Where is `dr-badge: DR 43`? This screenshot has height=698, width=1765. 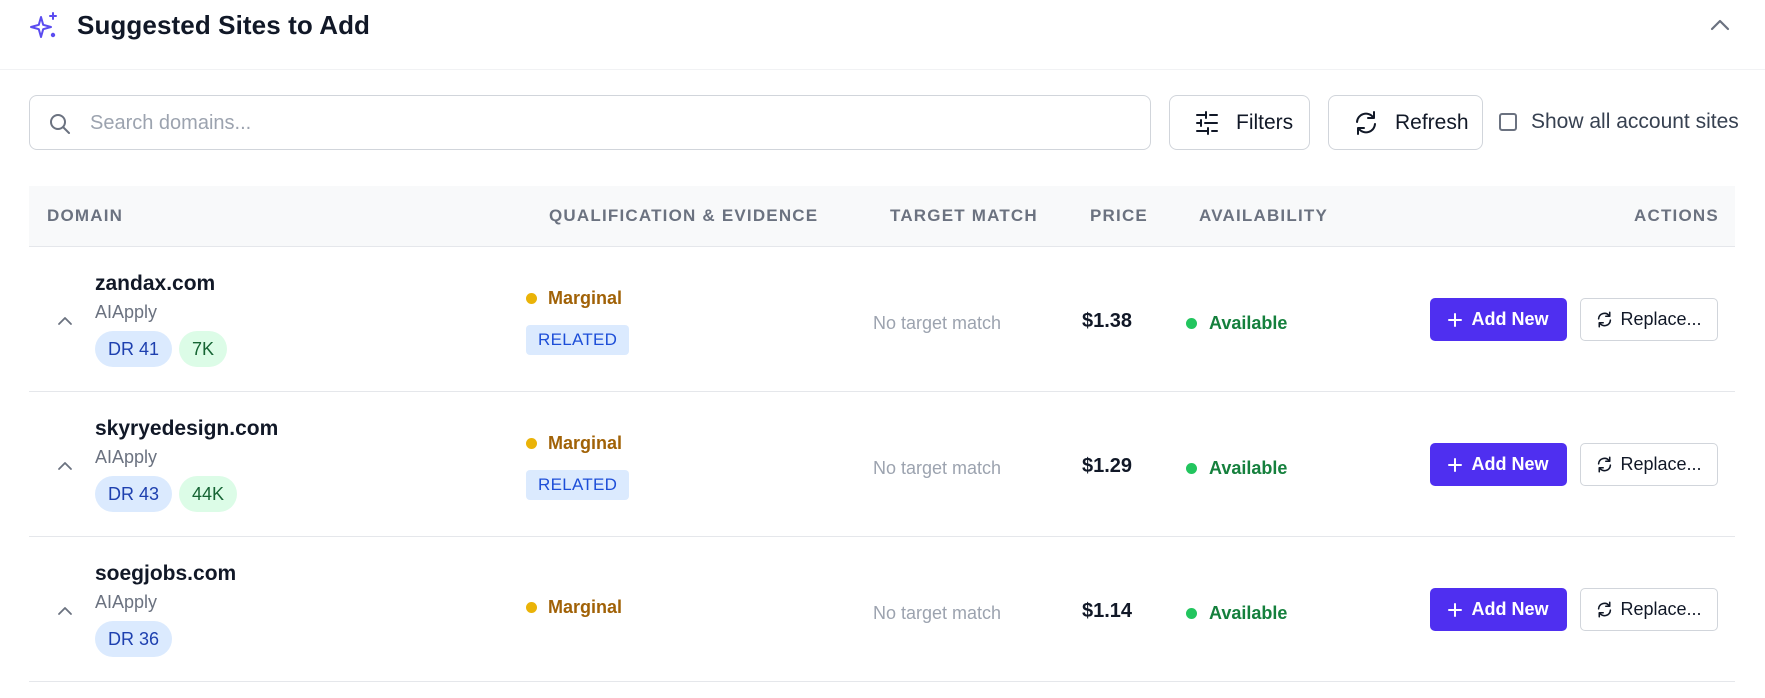
dr-badge: DR 43 is located at coordinates (134, 494).